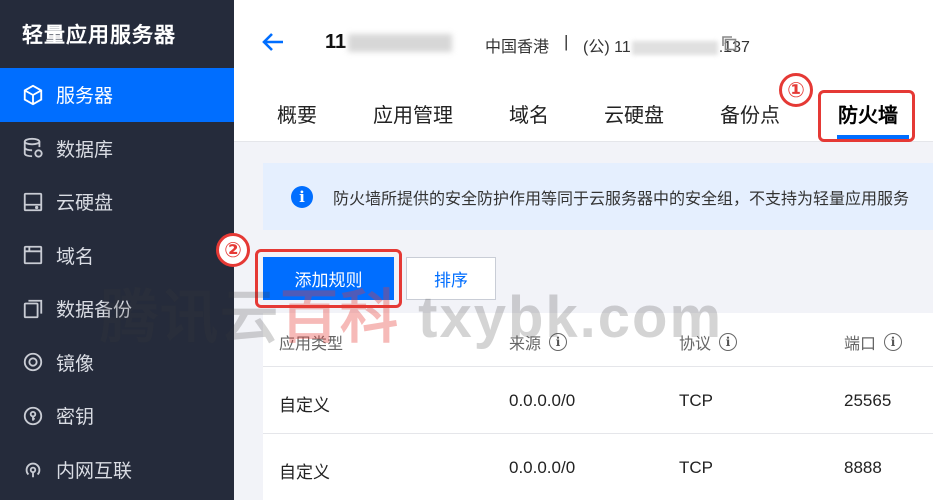  I want to click on sidebar-item-label: 数据备份, so click(94, 311).